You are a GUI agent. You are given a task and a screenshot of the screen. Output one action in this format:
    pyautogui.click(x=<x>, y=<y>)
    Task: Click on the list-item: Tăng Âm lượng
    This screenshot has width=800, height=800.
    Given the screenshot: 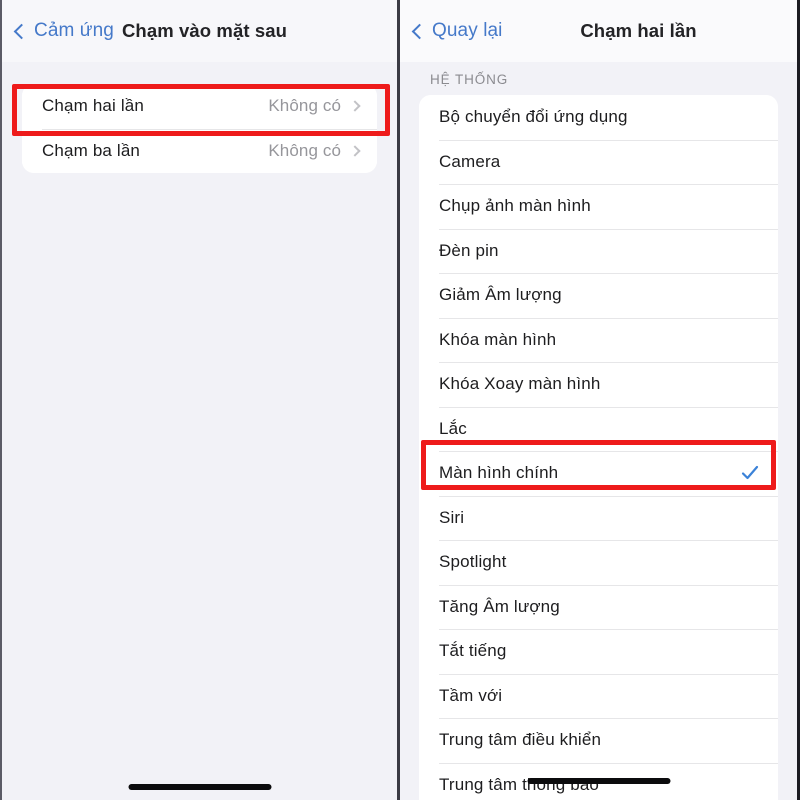 What is the action you would take?
    pyautogui.click(x=598, y=606)
    